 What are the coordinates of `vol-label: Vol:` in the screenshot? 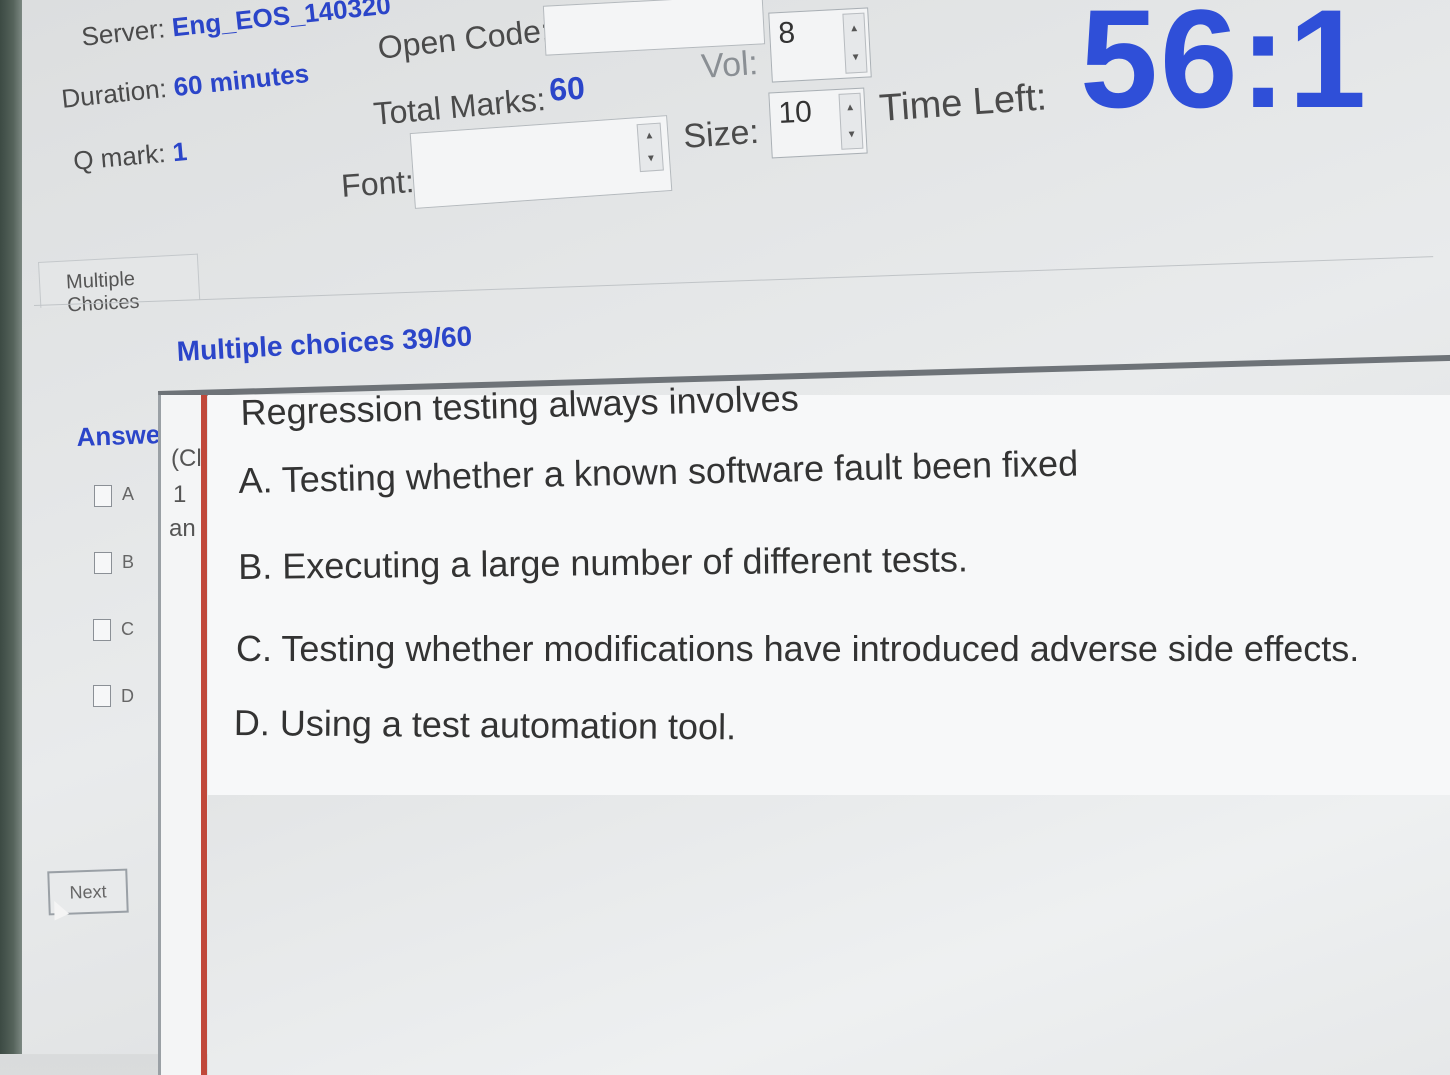 It's located at (730, 65).